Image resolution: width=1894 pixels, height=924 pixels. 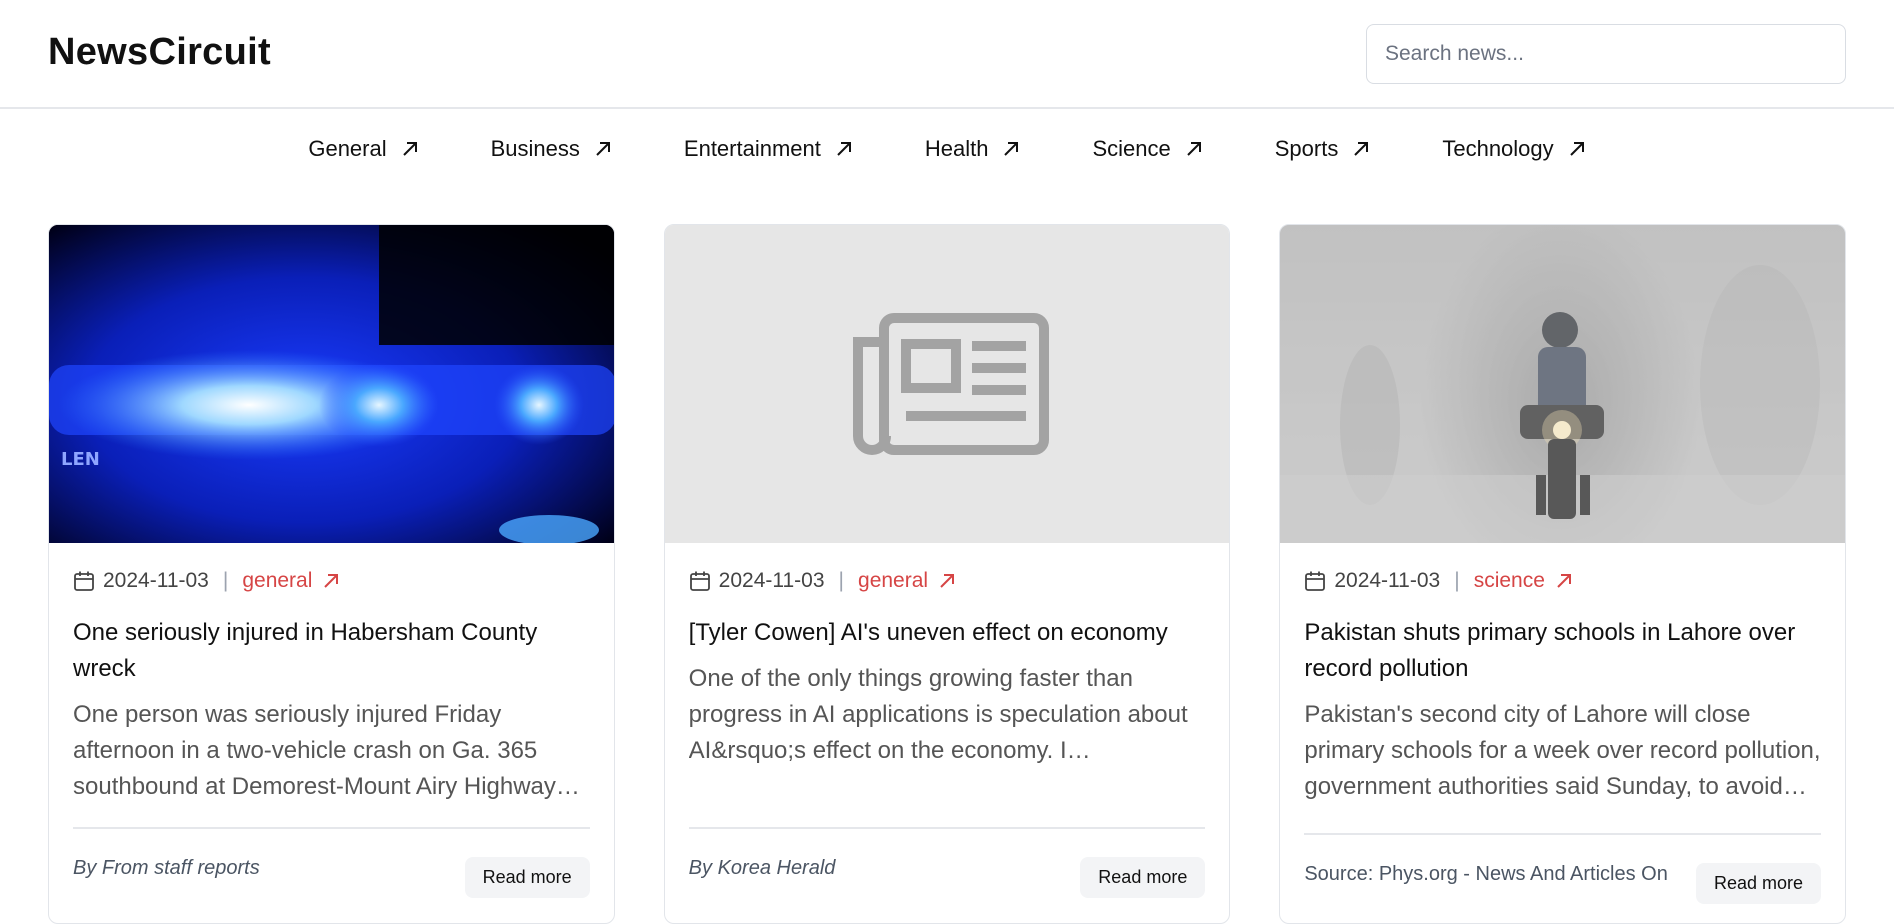 I want to click on nav-item-sports: Sports, so click(x=1323, y=149).